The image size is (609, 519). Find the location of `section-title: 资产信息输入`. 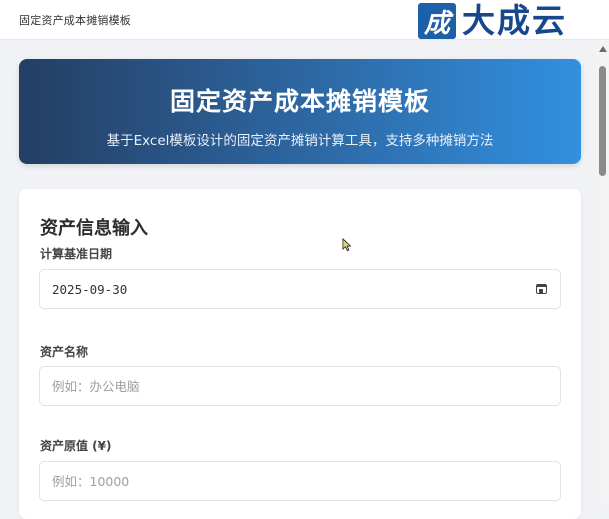

section-title: 资产信息输入 is located at coordinates (94, 228).